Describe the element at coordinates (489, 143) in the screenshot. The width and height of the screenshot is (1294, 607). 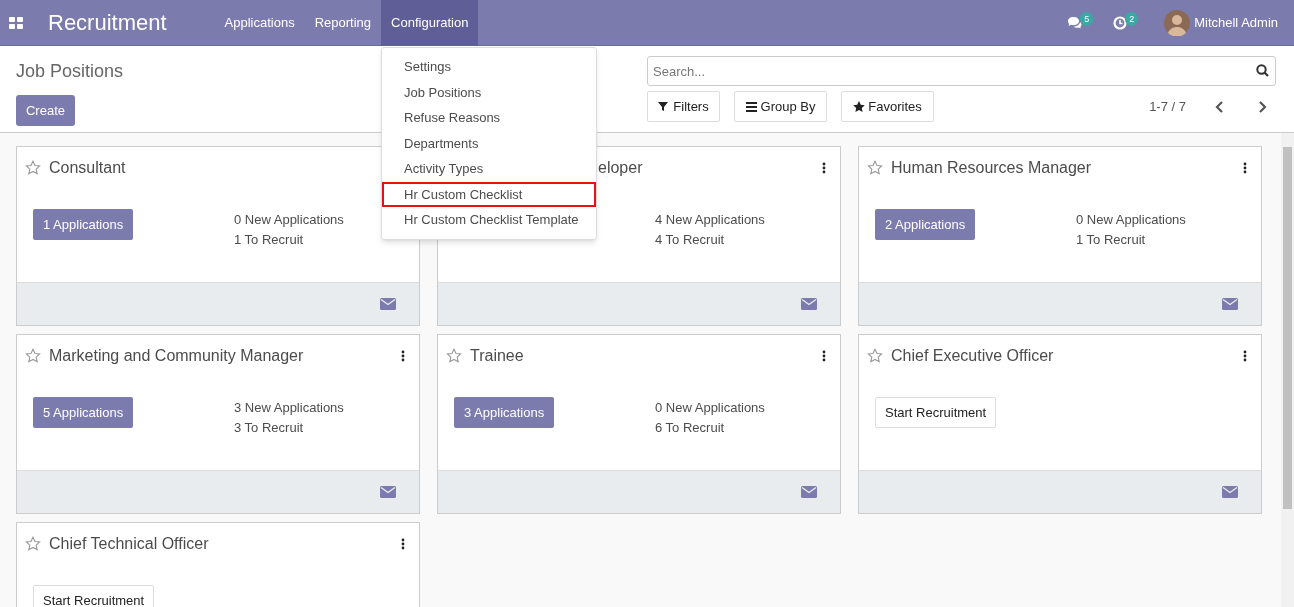
I see `dropdown-item: Departments` at that location.